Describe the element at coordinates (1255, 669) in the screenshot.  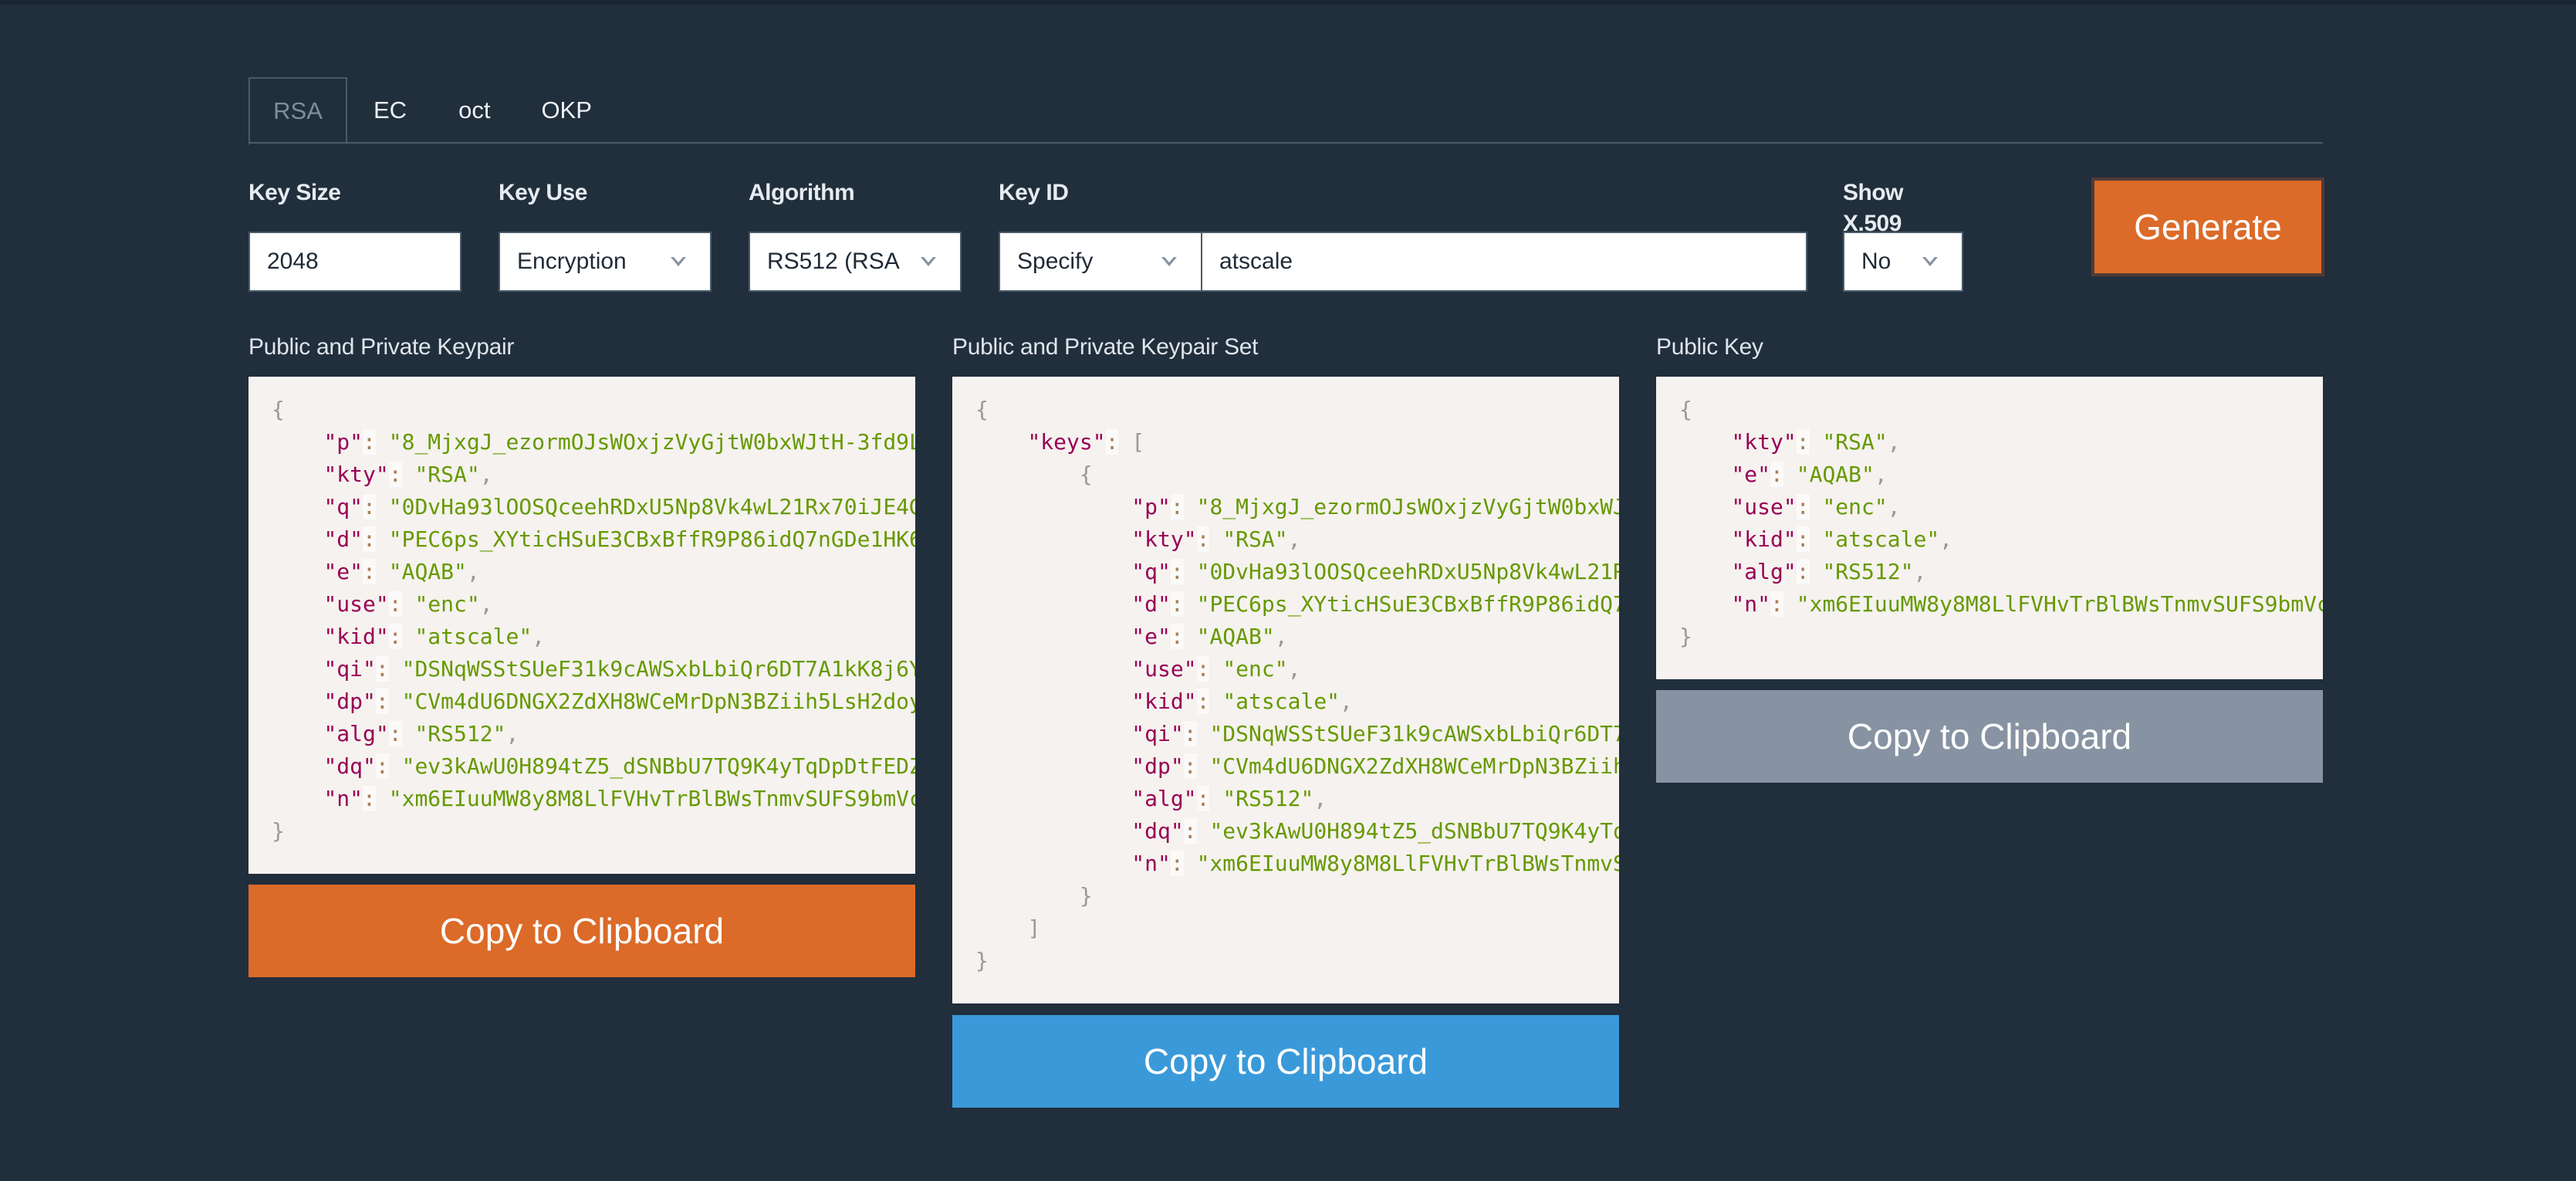
I see `json-value: "enc"` at that location.